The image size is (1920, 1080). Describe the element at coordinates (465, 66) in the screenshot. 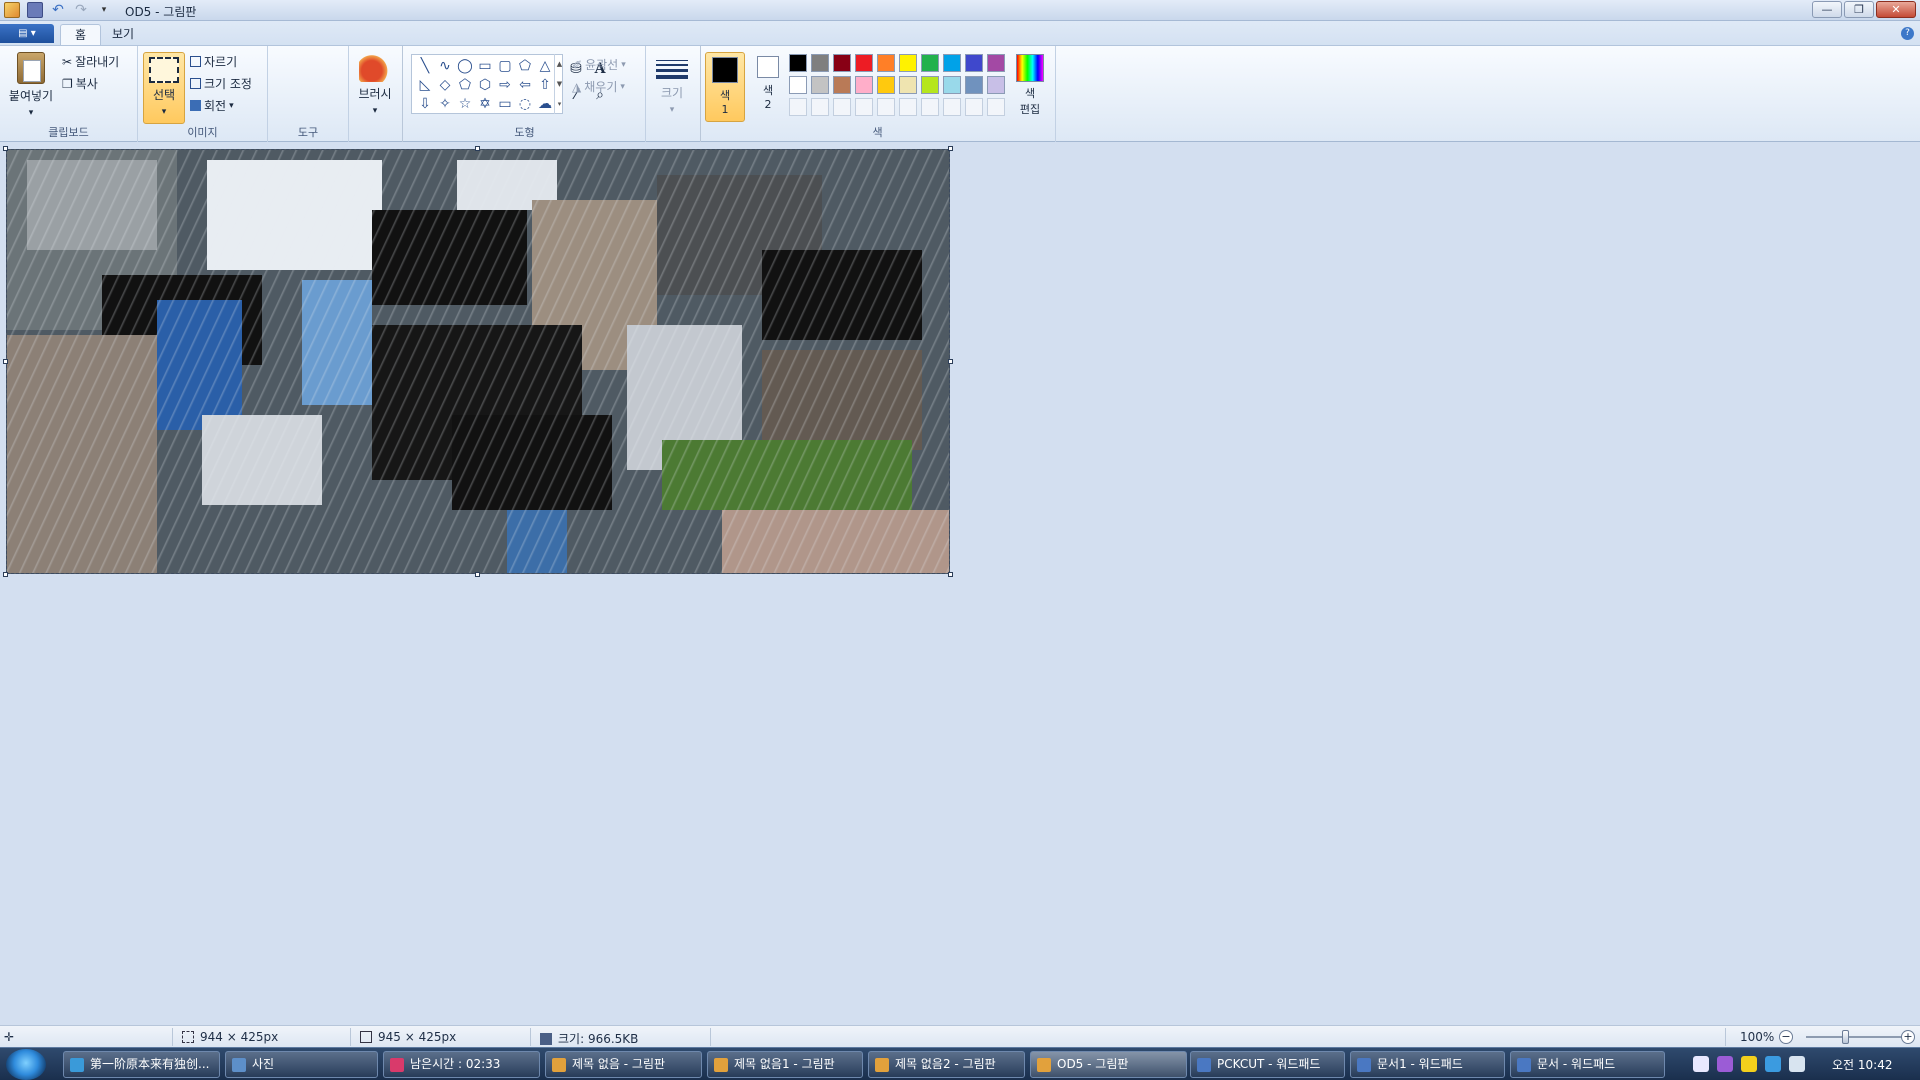

I see `shape-item: ◯` at that location.